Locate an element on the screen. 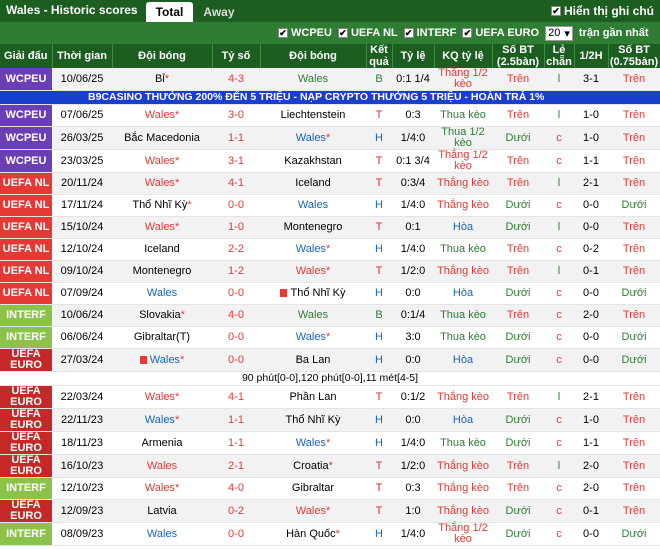 This screenshot has height=549, width=660. away-team: Gibraltar is located at coordinates (313, 488).